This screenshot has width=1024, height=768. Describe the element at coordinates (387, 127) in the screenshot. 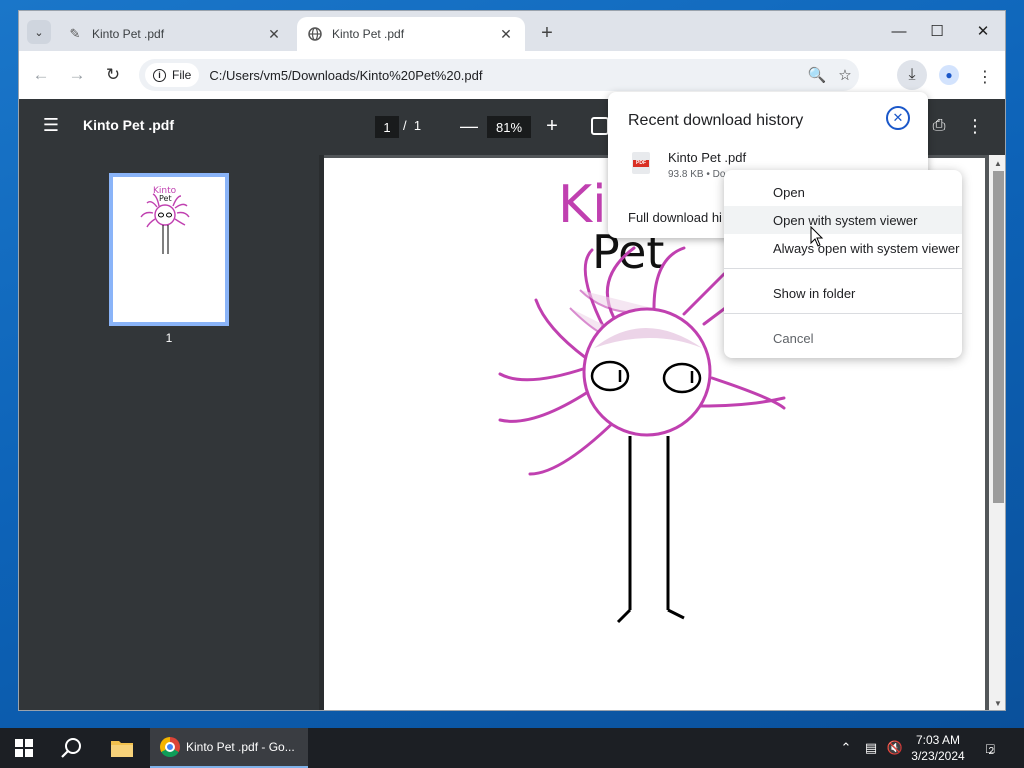

I see `page-number-input: 1` at that location.